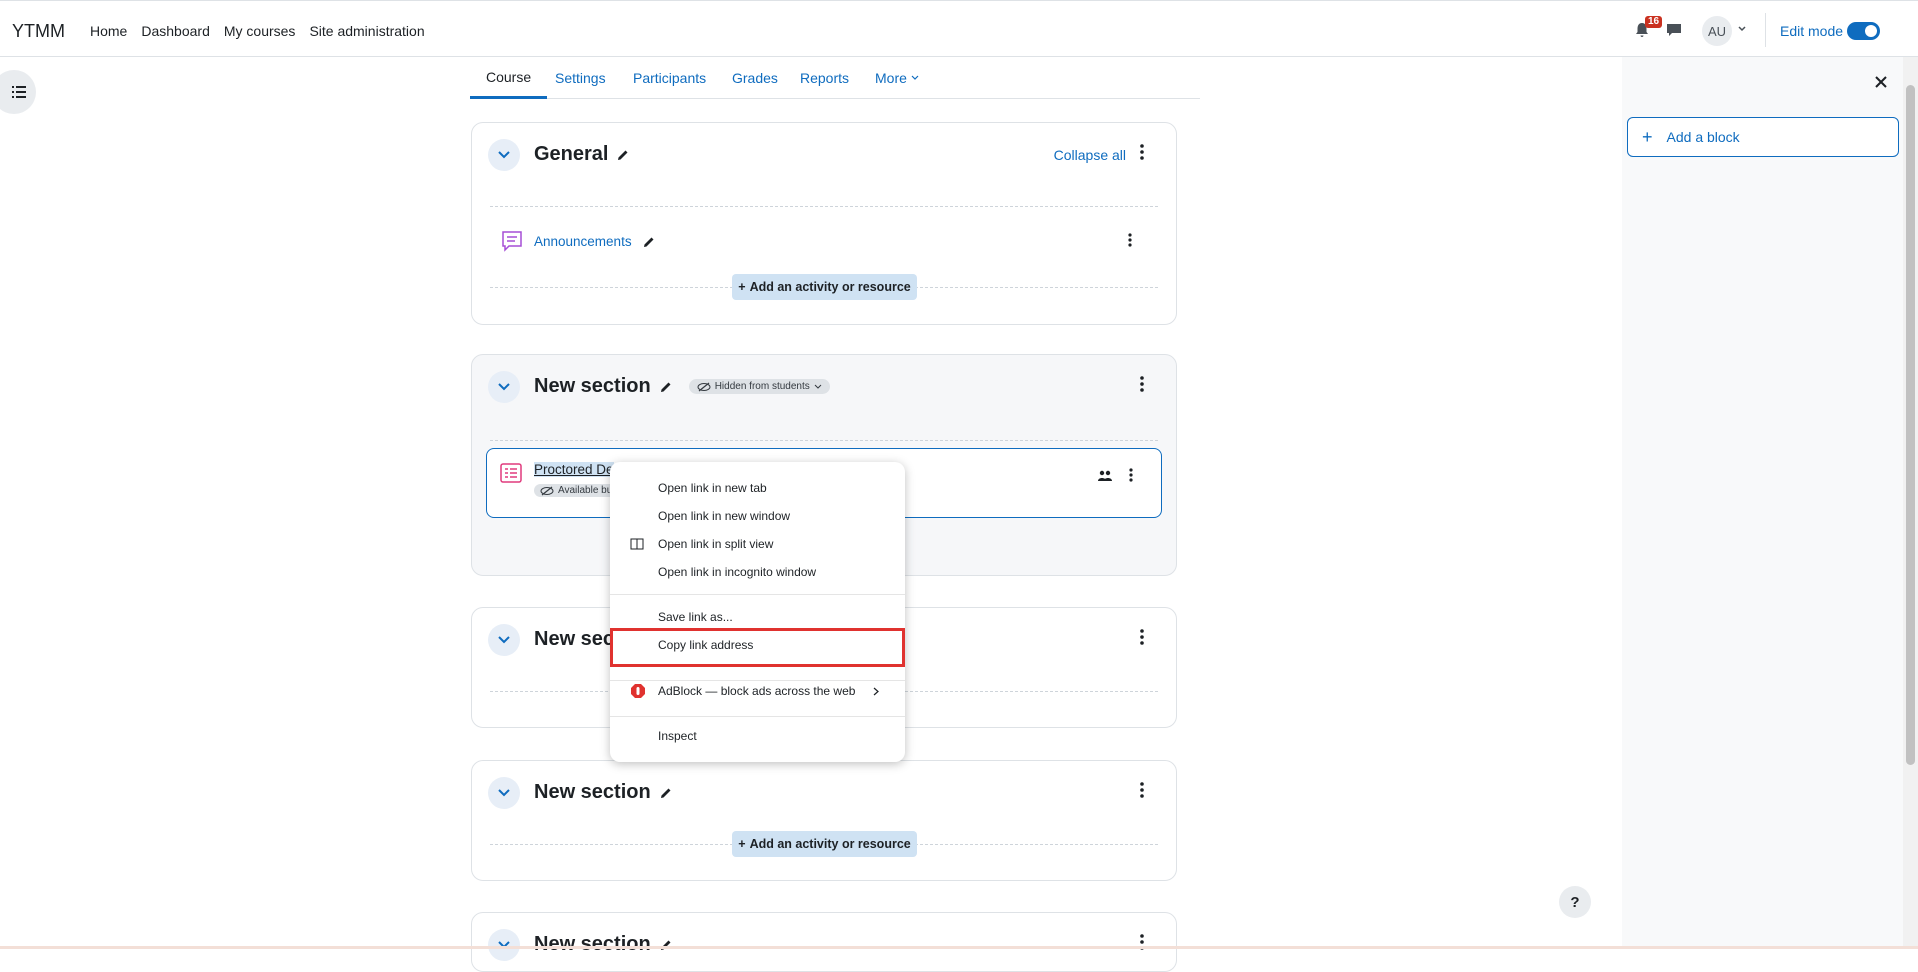  I want to click on ctx-adblock: AdBlock — block ads across the web, so click(756, 691).